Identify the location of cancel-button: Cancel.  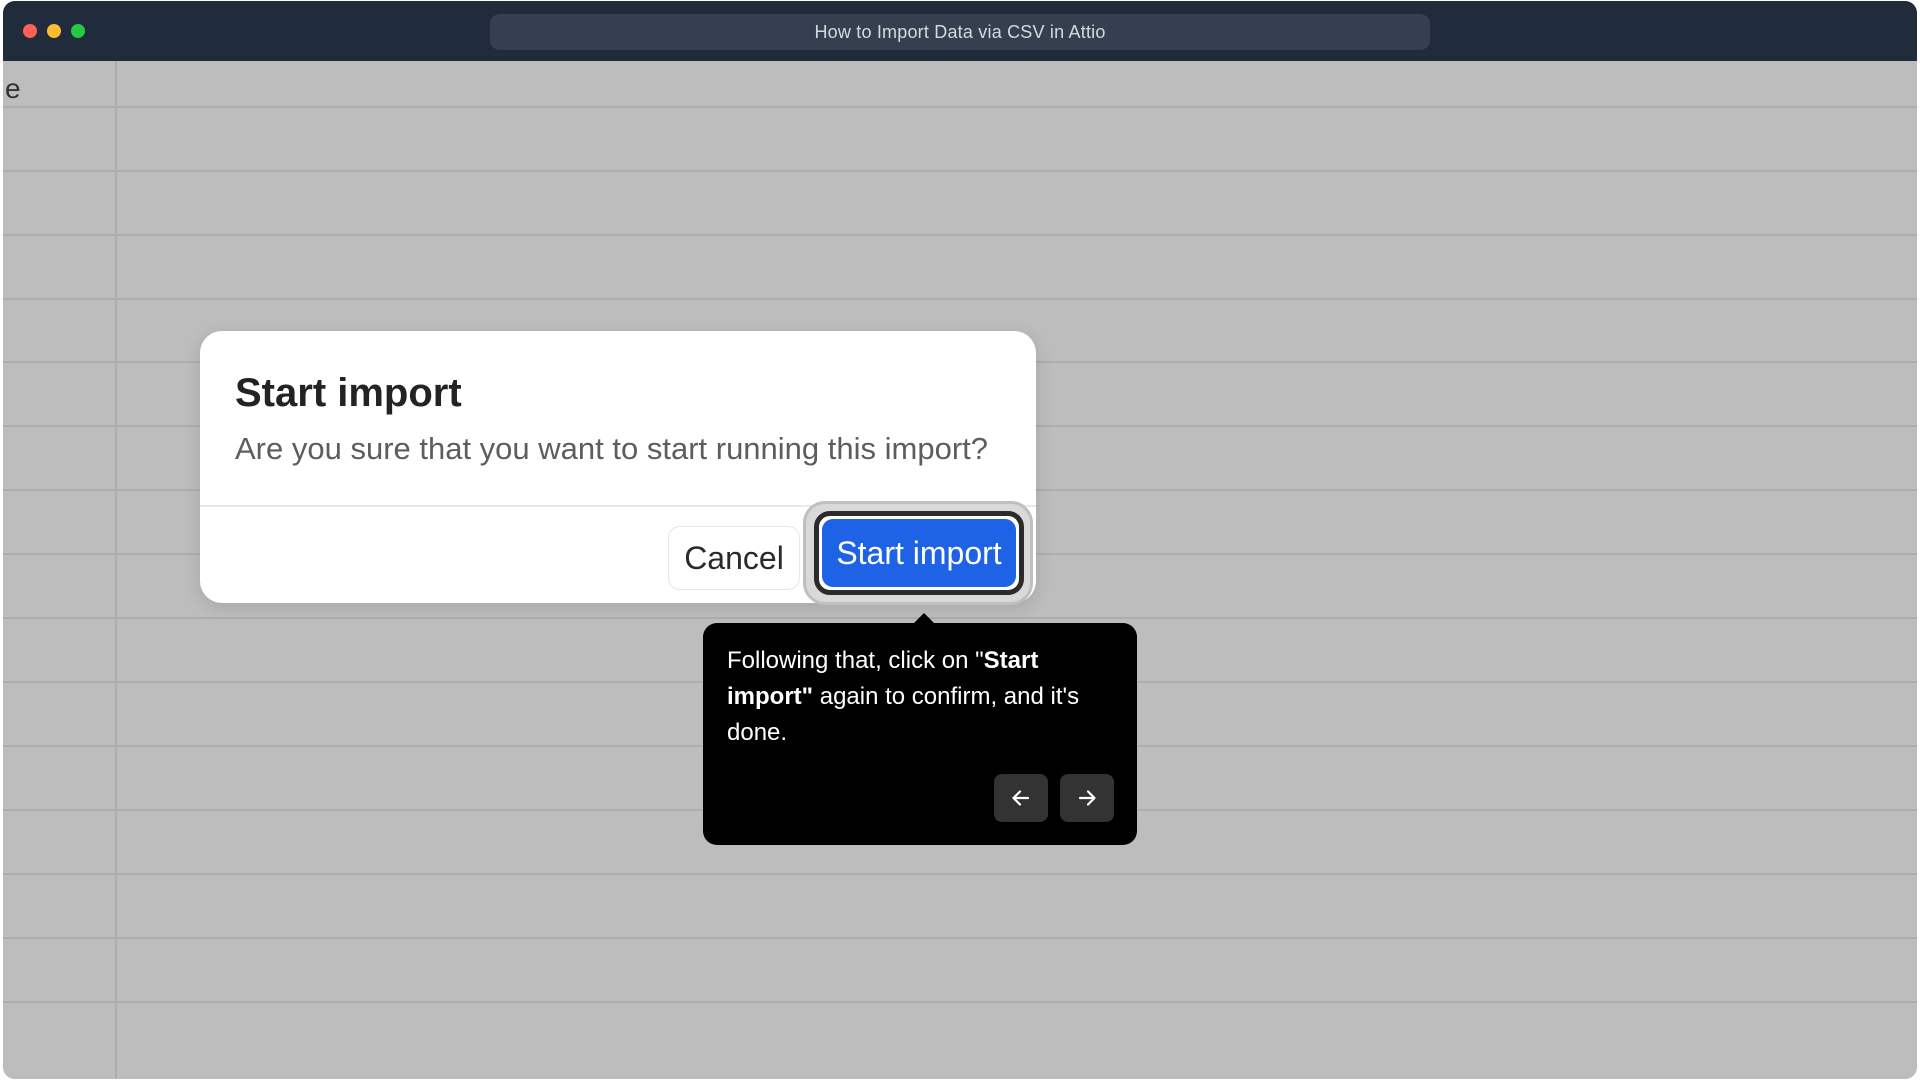
(734, 558).